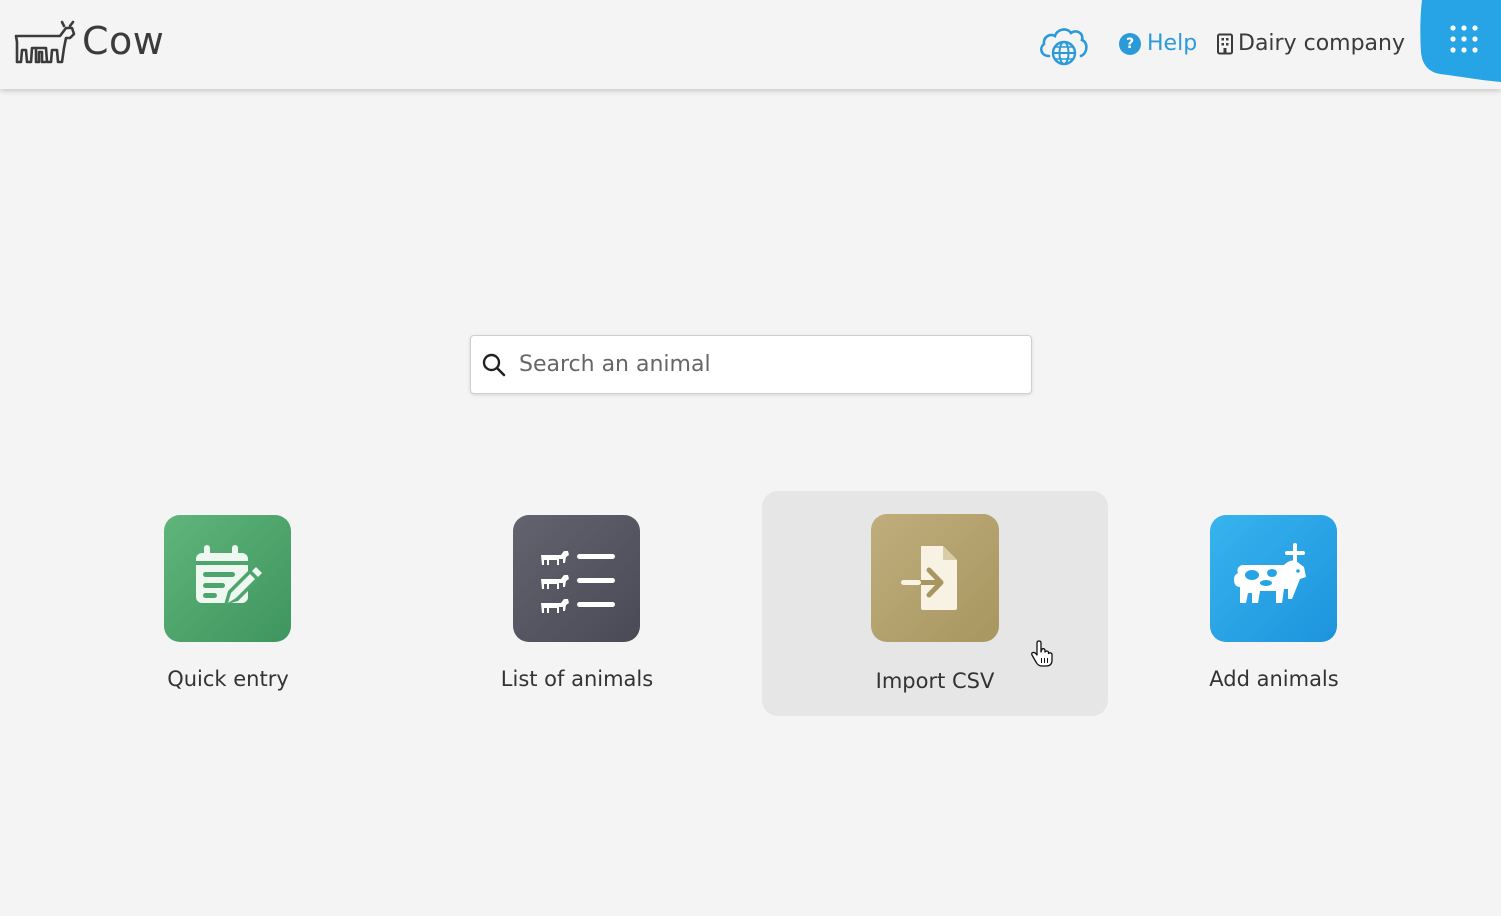  What do you see at coordinates (1225, 43) in the screenshot?
I see `building-icon` at bounding box center [1225, 43].